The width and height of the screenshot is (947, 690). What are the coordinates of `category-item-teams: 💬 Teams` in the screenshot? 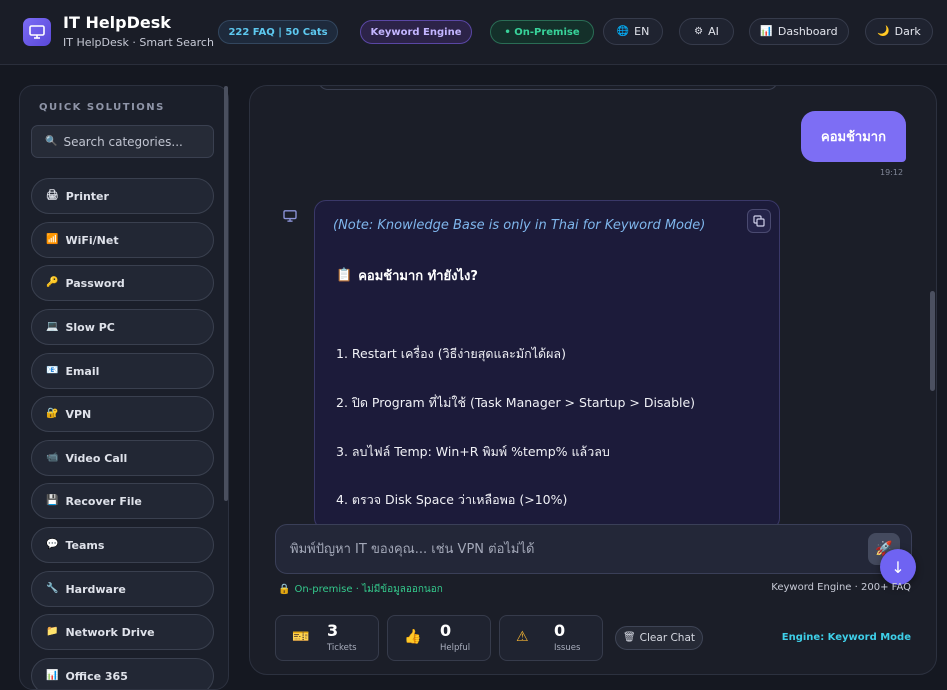 It's located at (122, 545).